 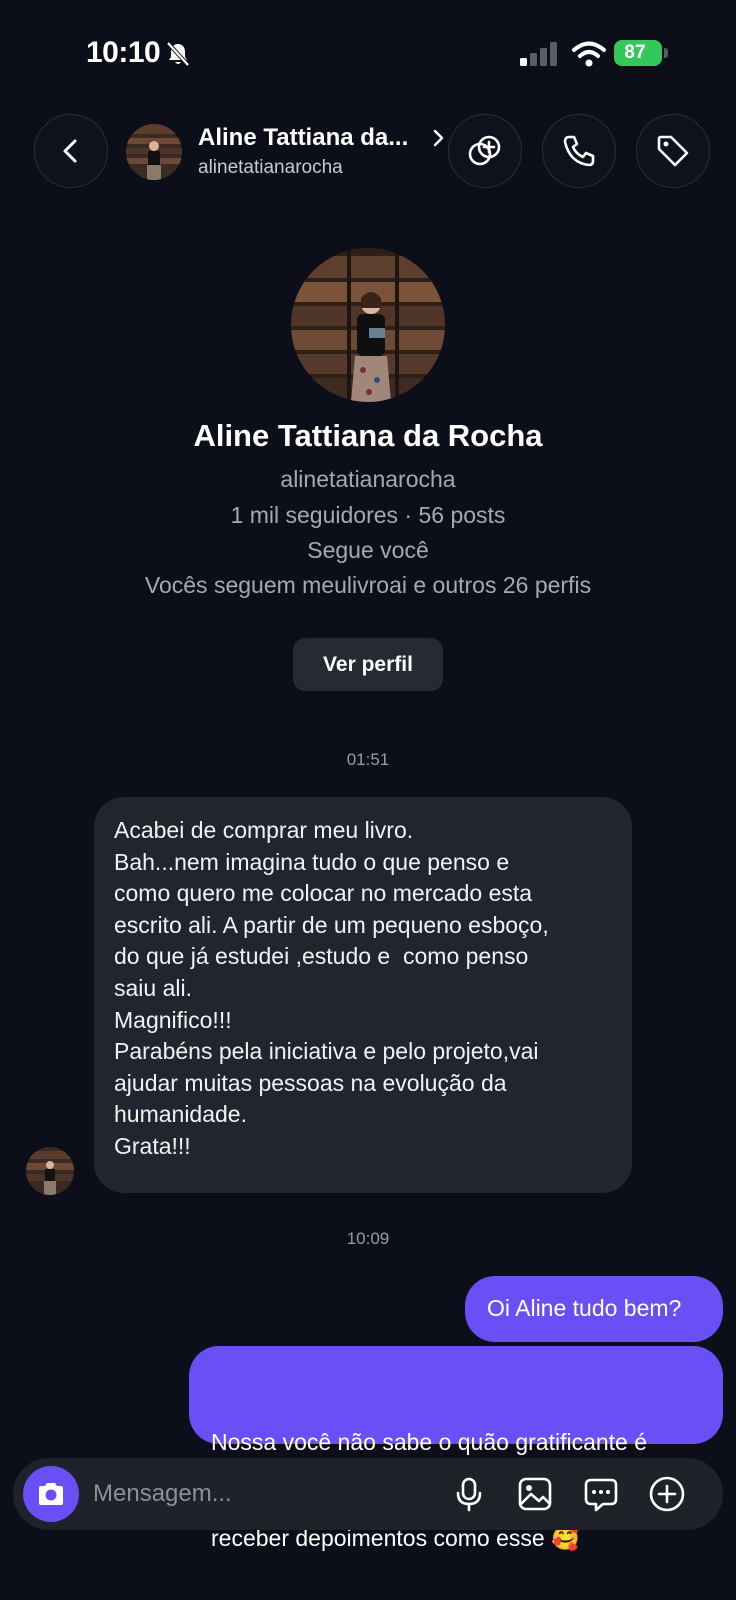 What do you see at coordinates (368, 550) in the screenshot?
I see `follows-you-label: Segue você` at bounding box center [368, 550].